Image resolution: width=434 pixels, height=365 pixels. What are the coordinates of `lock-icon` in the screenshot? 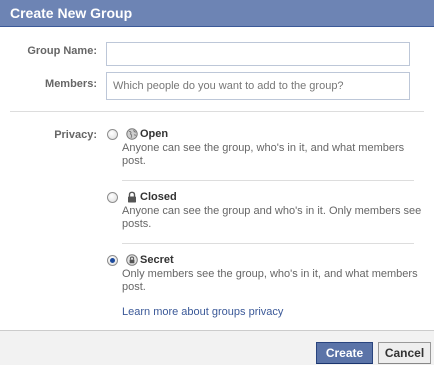 It's located at (132, 197).